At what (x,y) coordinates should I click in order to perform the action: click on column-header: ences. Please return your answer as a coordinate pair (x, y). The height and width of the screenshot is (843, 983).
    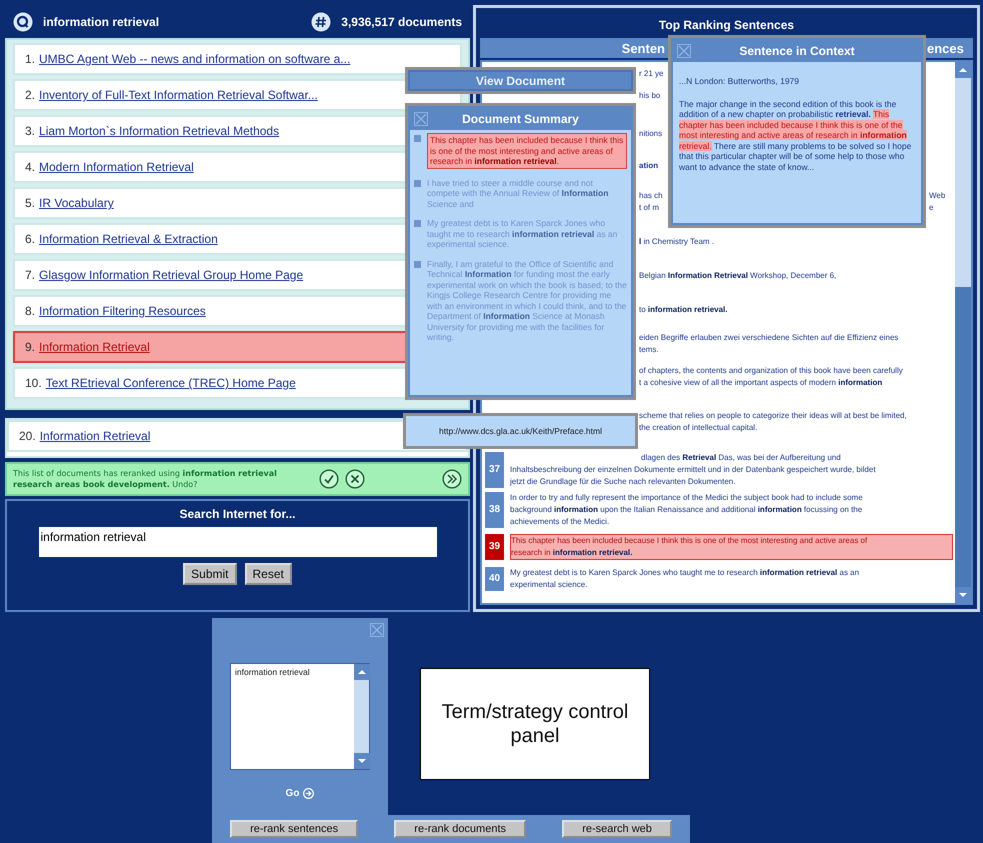
    Looking at the image, I should click on (946, 48).